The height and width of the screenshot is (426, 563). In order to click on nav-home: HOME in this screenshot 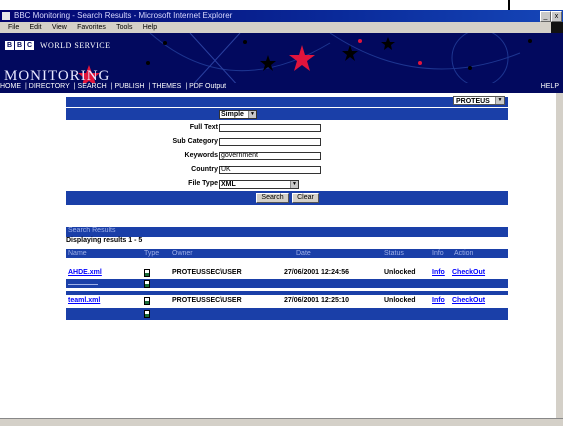, I will do `click(10, 86)`.